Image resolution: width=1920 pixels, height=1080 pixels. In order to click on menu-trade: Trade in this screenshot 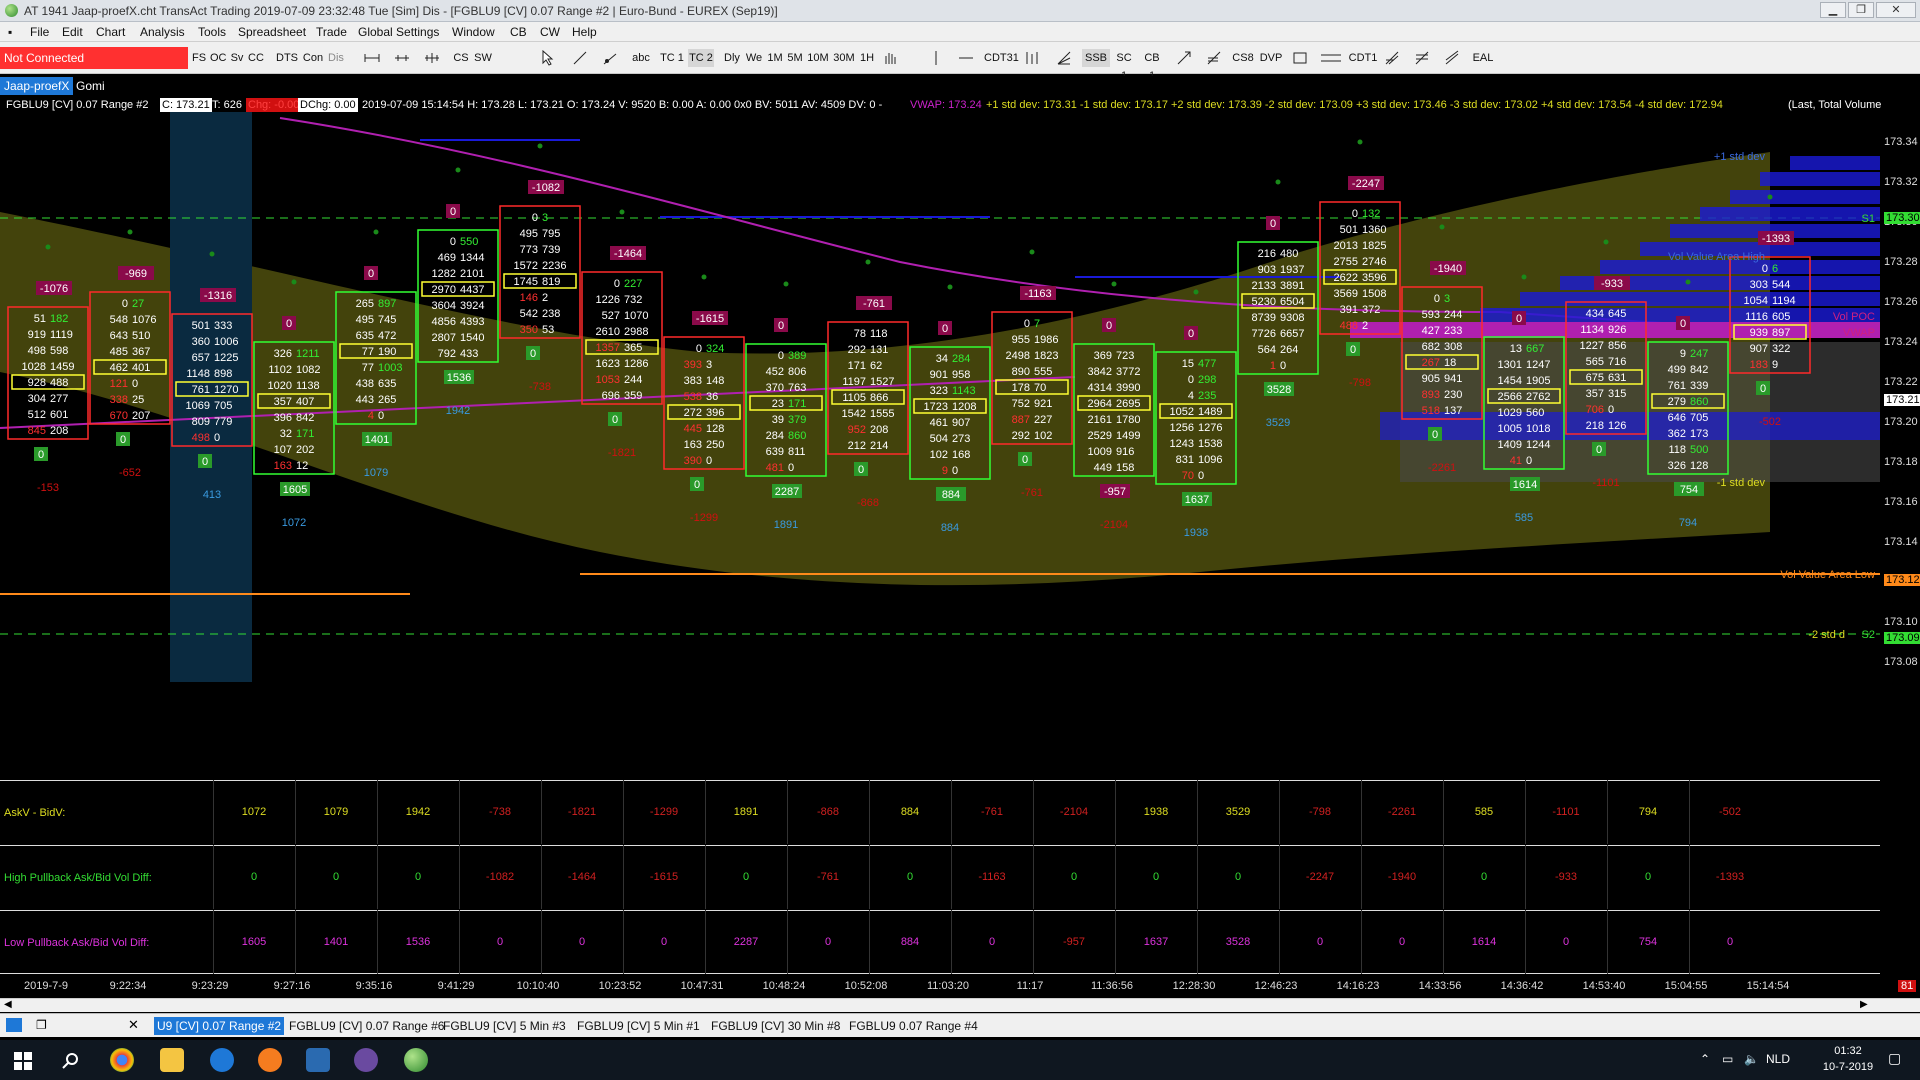, I will do `click(331, 32)`.